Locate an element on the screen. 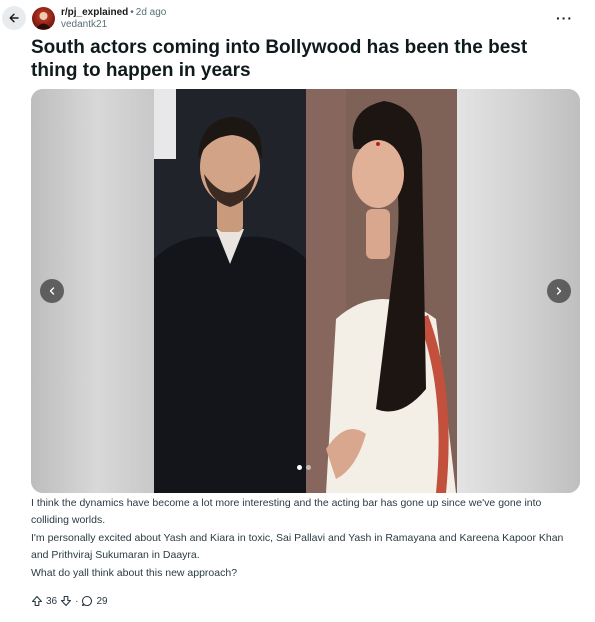  chevron-left-icon is located at coordinates (52, 291).